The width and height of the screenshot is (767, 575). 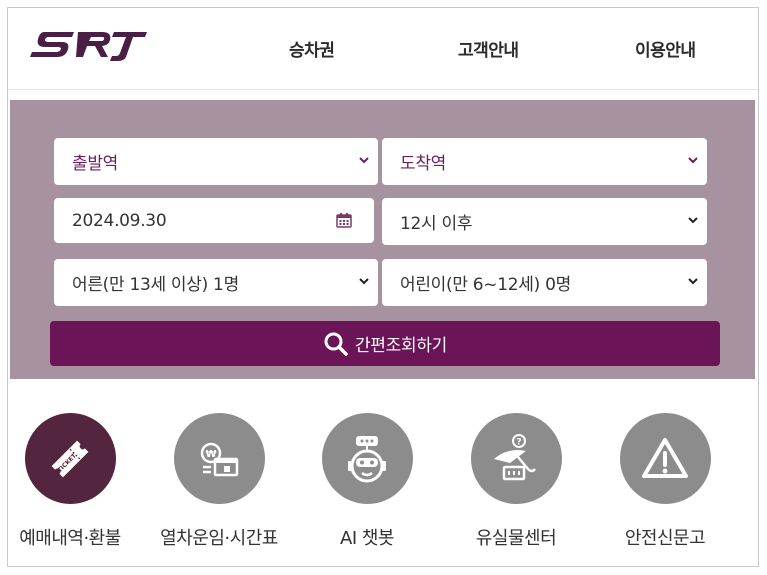 What do you see at coordinates (367, 458) in the screenshot?
I see `chatbot-icon` at bounding box center [367, 458].